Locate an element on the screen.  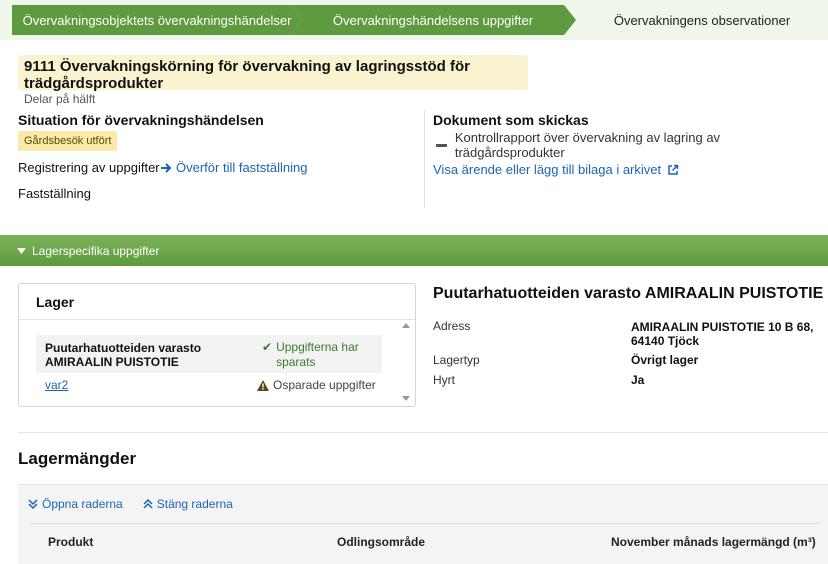
step-observations: Övervakningens observationer is located at coordinates (702, 20).